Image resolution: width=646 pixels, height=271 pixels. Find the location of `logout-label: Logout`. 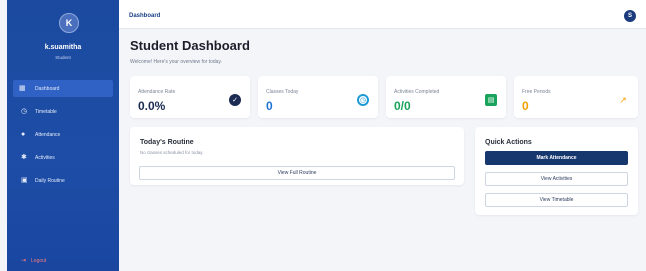

logout-label: Logout is located at coordinates (39, 260).